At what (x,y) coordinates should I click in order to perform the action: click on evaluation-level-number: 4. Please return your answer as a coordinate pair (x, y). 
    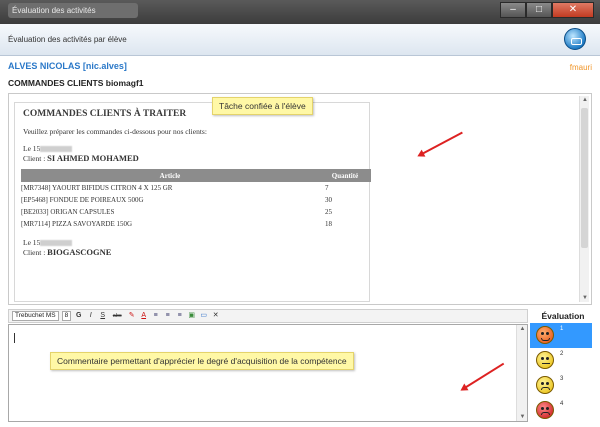
    Looking at the image, I should click on (562, 404).